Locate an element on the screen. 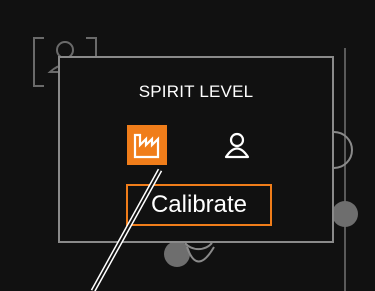  background-right-knob is located at coordinates (343, 150).